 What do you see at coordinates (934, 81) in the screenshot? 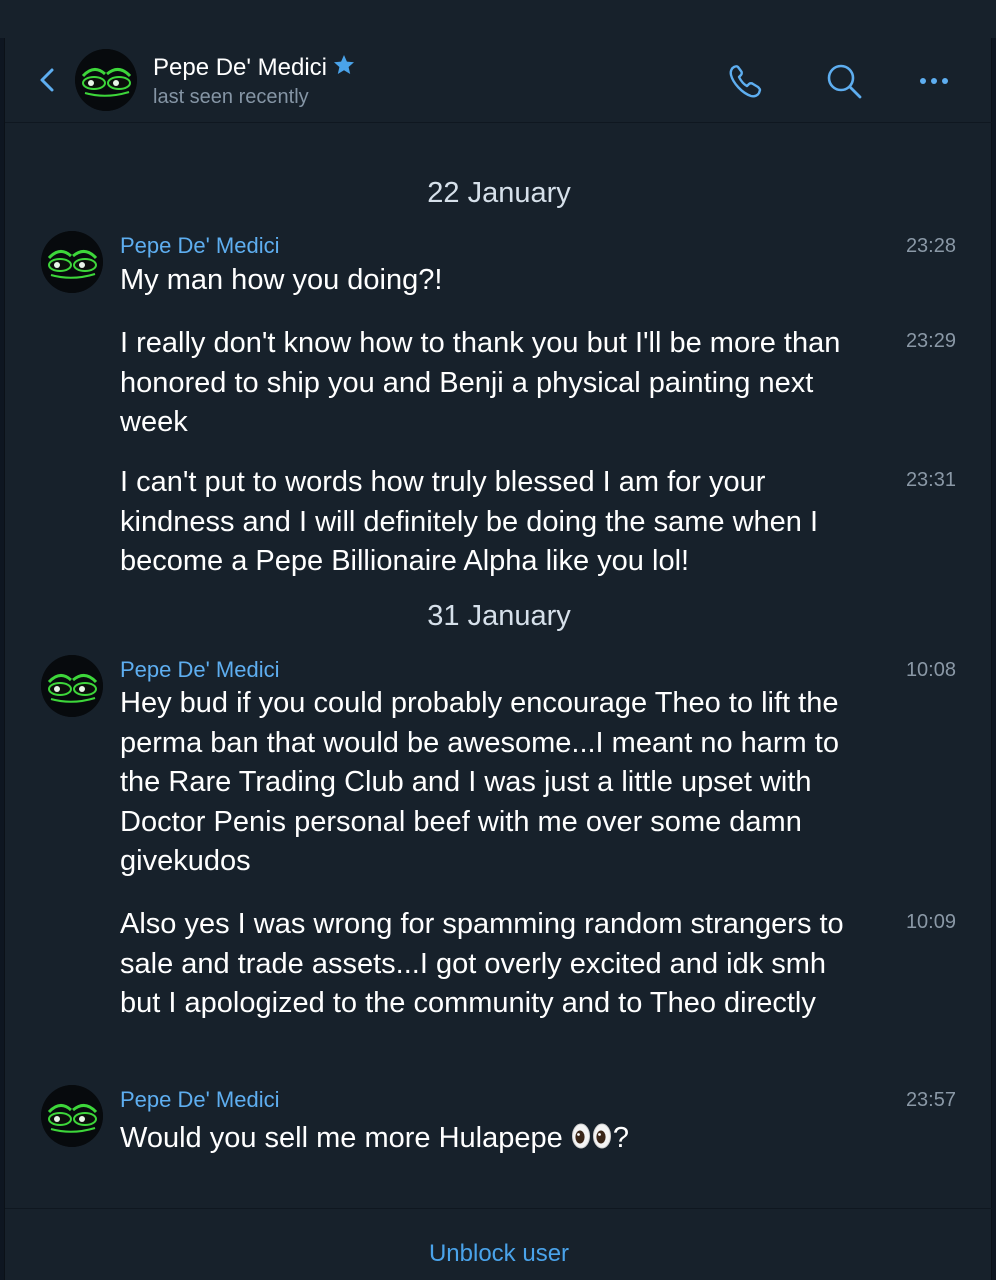
I see `more-horizontal-icon` at bounding box center [934, 81].